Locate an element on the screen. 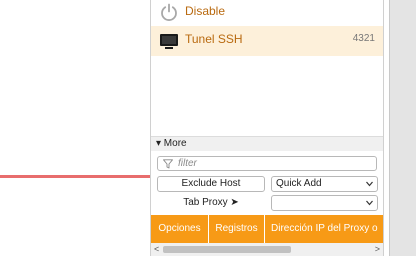 The image size is (416, 256). scroll-thumb is located at coordinates (227, 249).